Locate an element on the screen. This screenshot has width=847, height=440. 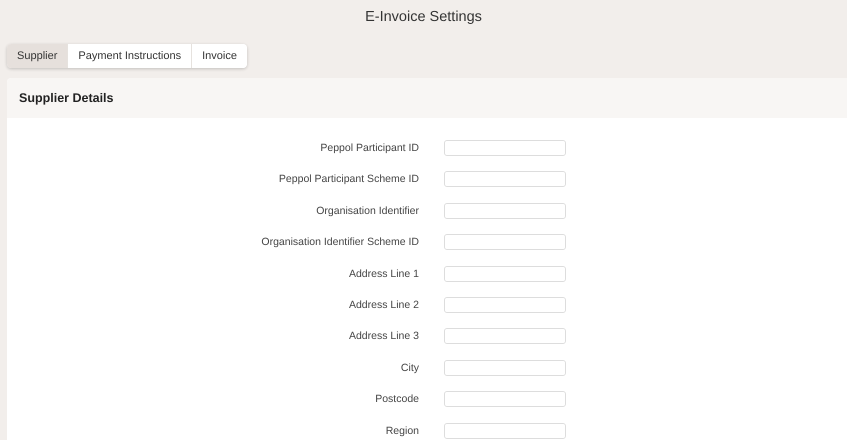
field-label: Address Line 3 is located at coordinates (383, 336).